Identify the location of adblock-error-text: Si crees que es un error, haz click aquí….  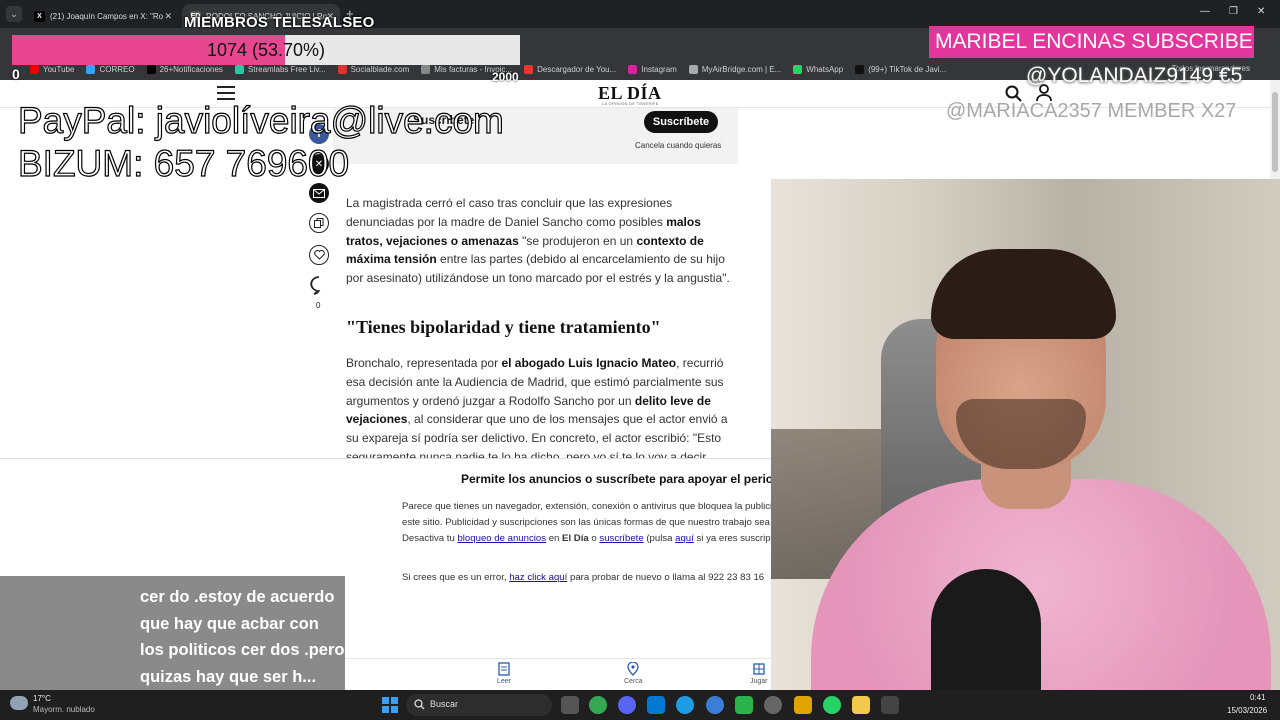
(583, 577).